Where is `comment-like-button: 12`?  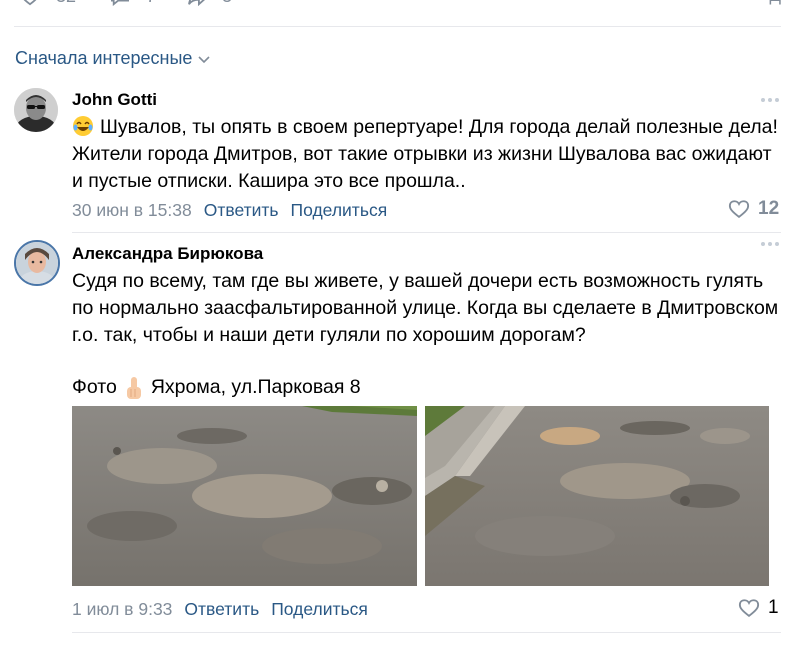
comment-like-button: 12 is located at coordinates (753, 209).